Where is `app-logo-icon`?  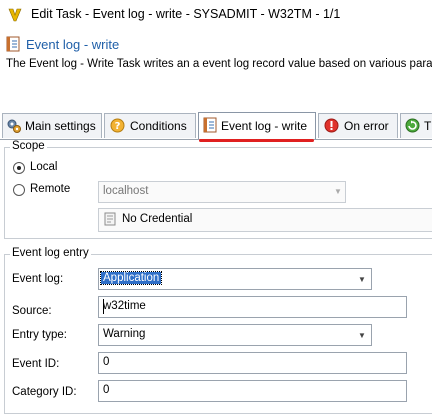
app-logo-icon is located at coordinates (15, 15).